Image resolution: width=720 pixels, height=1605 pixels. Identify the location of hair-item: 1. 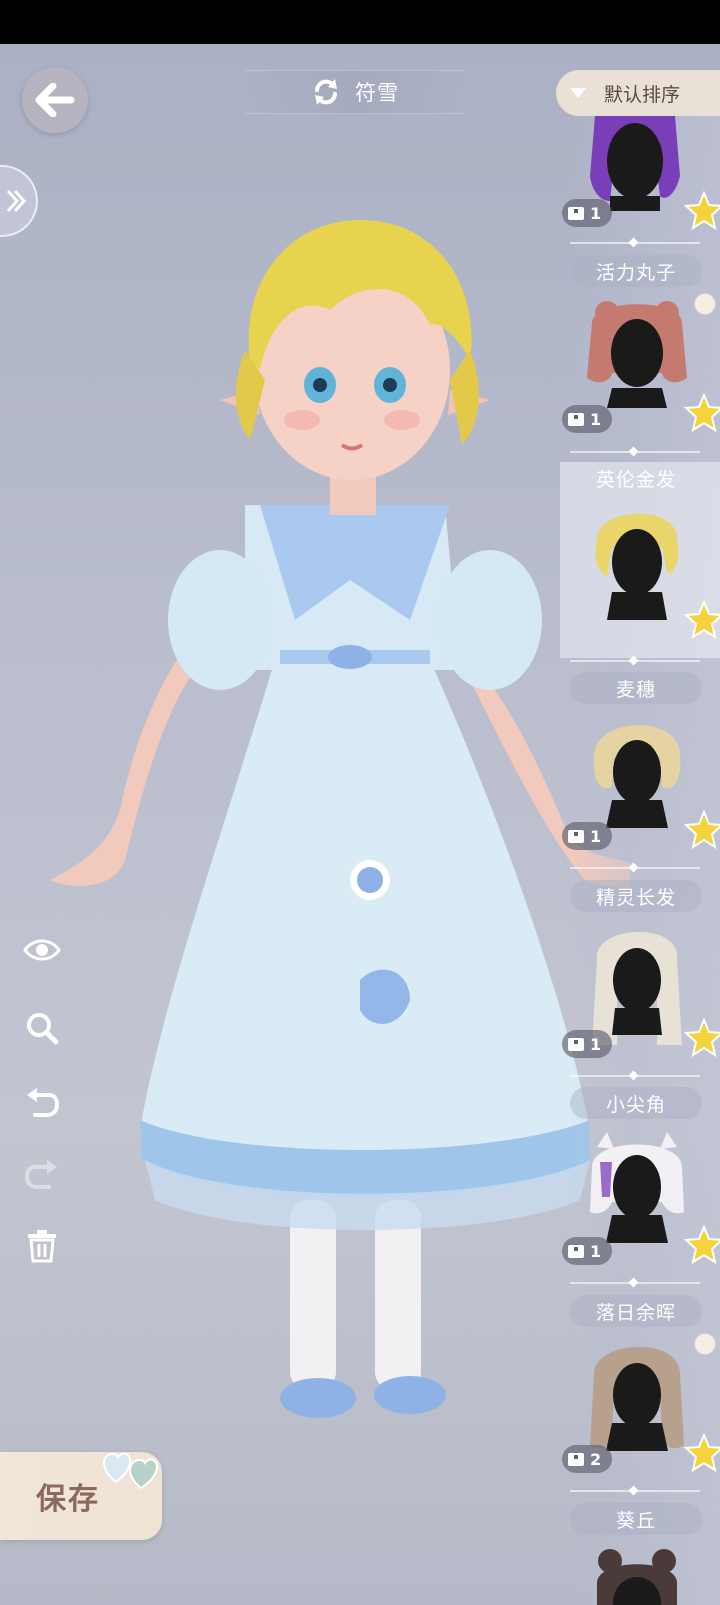
(640, 176).